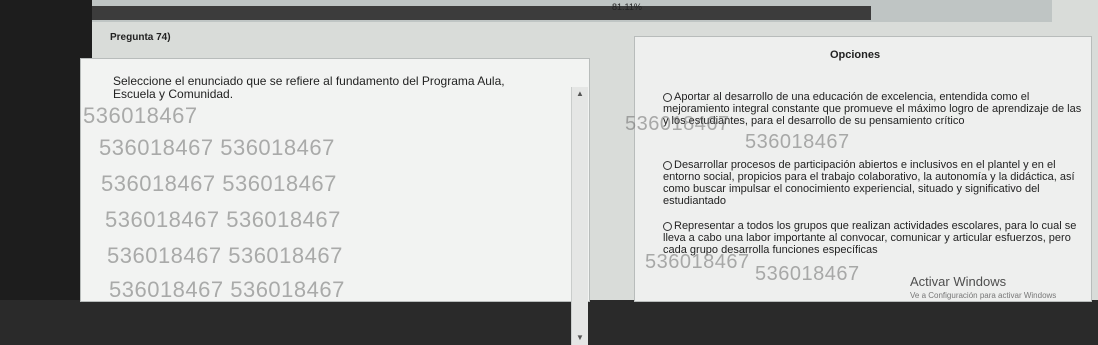 The image size is (1098, 345). What do you see at coordinates (855, 55) in the screenshot?
I see `options-title: Opciones` at bounding box center [855, 55].